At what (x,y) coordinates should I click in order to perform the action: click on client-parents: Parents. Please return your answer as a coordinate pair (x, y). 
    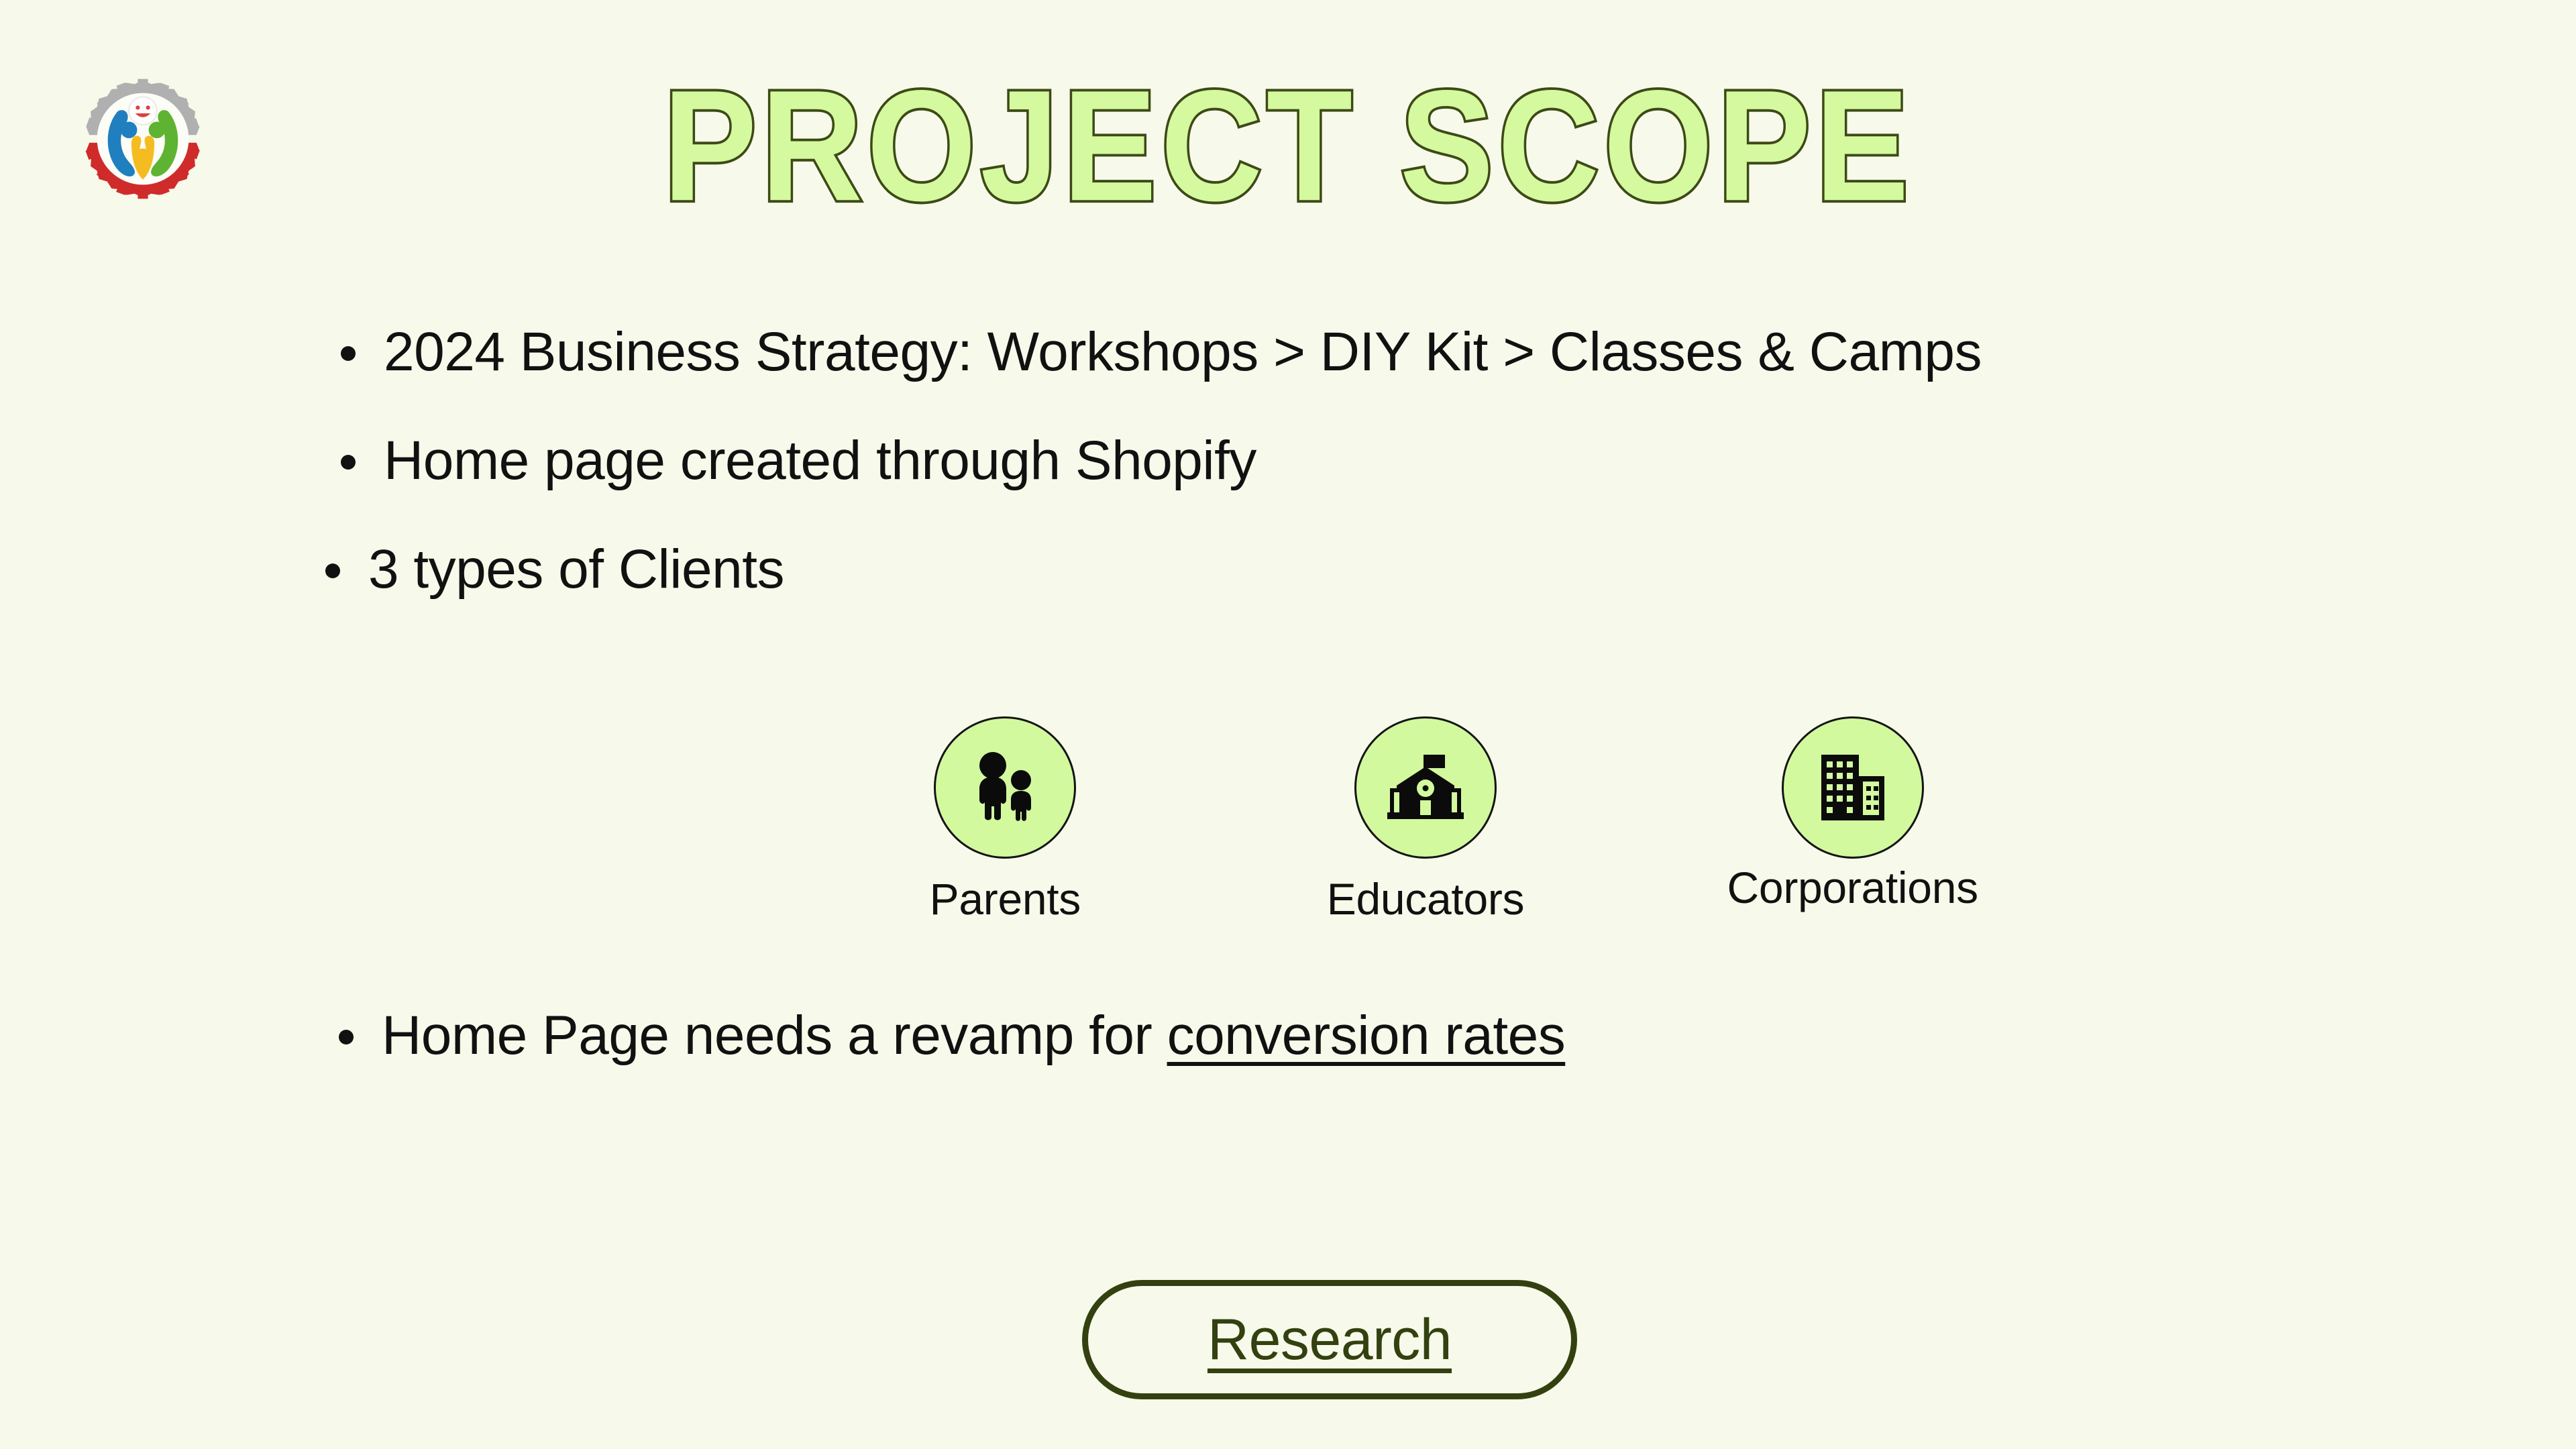
    Looking at the image, I should click on (1005, 820).